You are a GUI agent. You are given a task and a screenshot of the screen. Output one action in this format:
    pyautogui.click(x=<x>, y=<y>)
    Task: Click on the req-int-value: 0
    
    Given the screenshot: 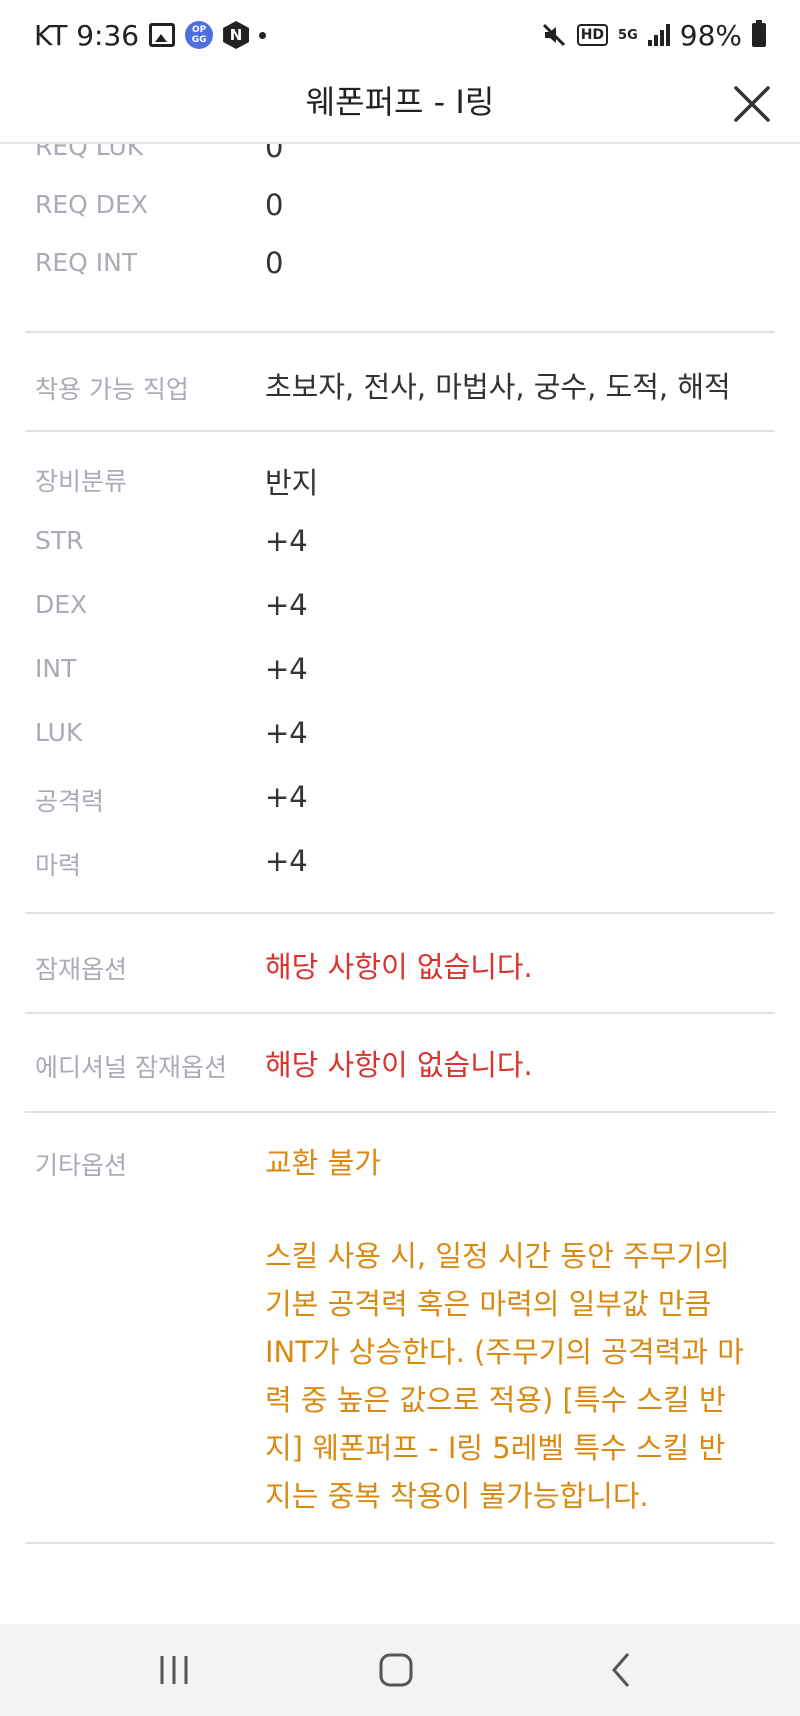 What is the action you would take?
    pyautogui.click(x=274, y=263)
    